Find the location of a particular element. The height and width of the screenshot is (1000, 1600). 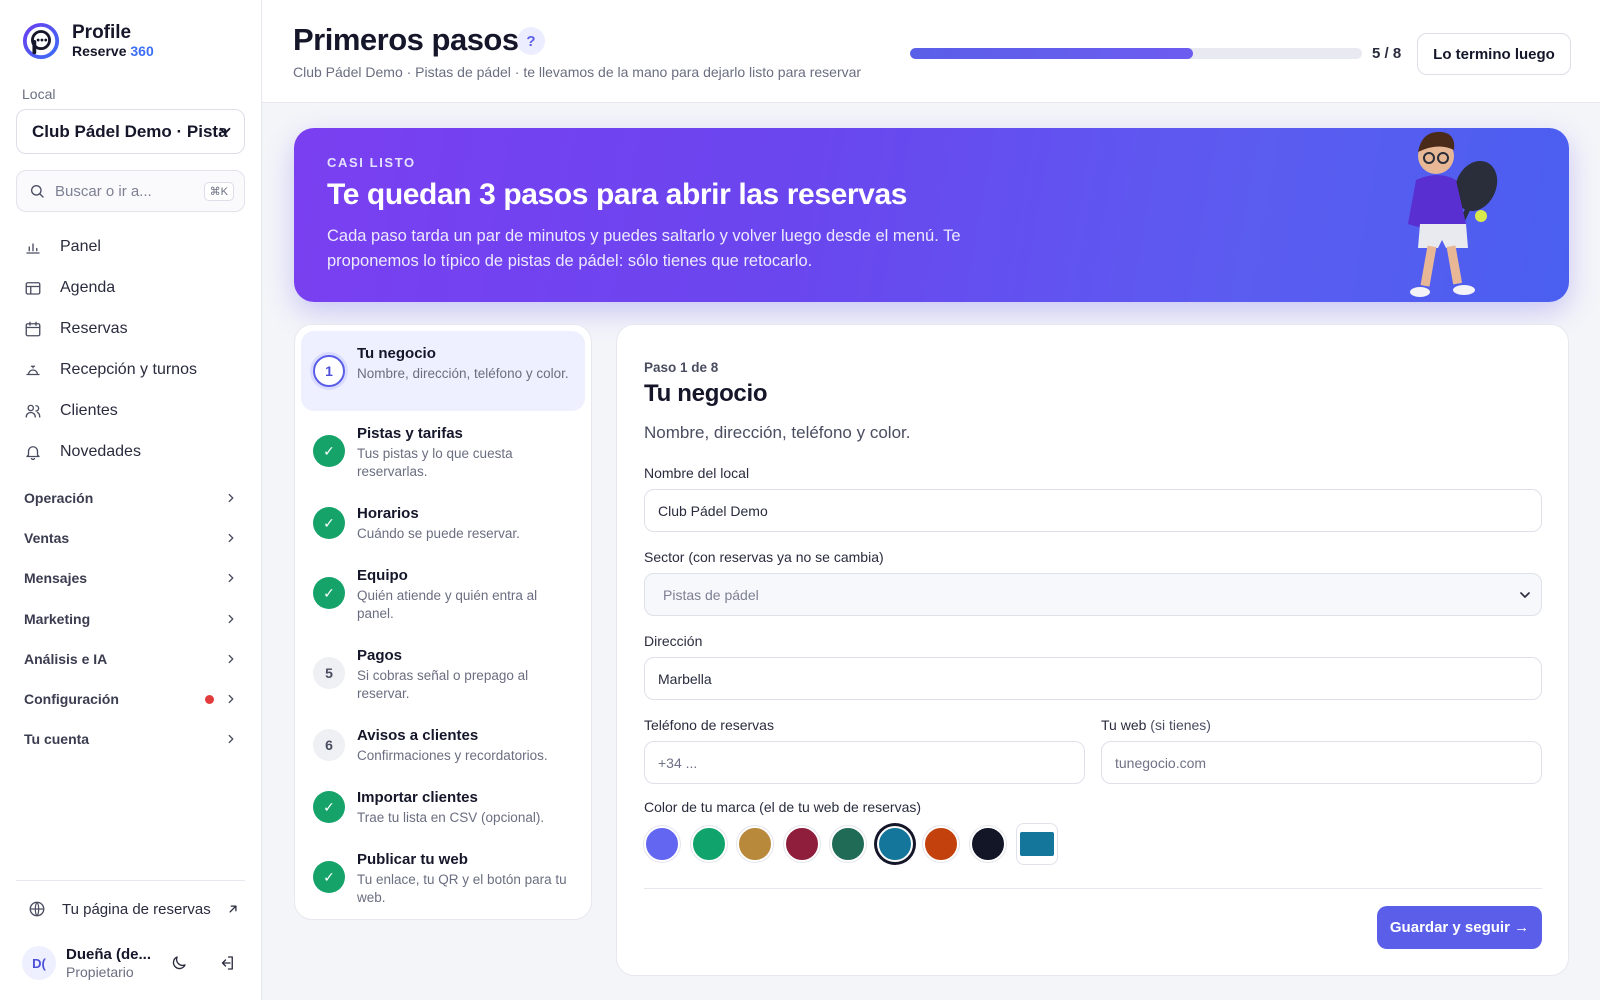

external-link-icon is located at coordinates (233, 909).